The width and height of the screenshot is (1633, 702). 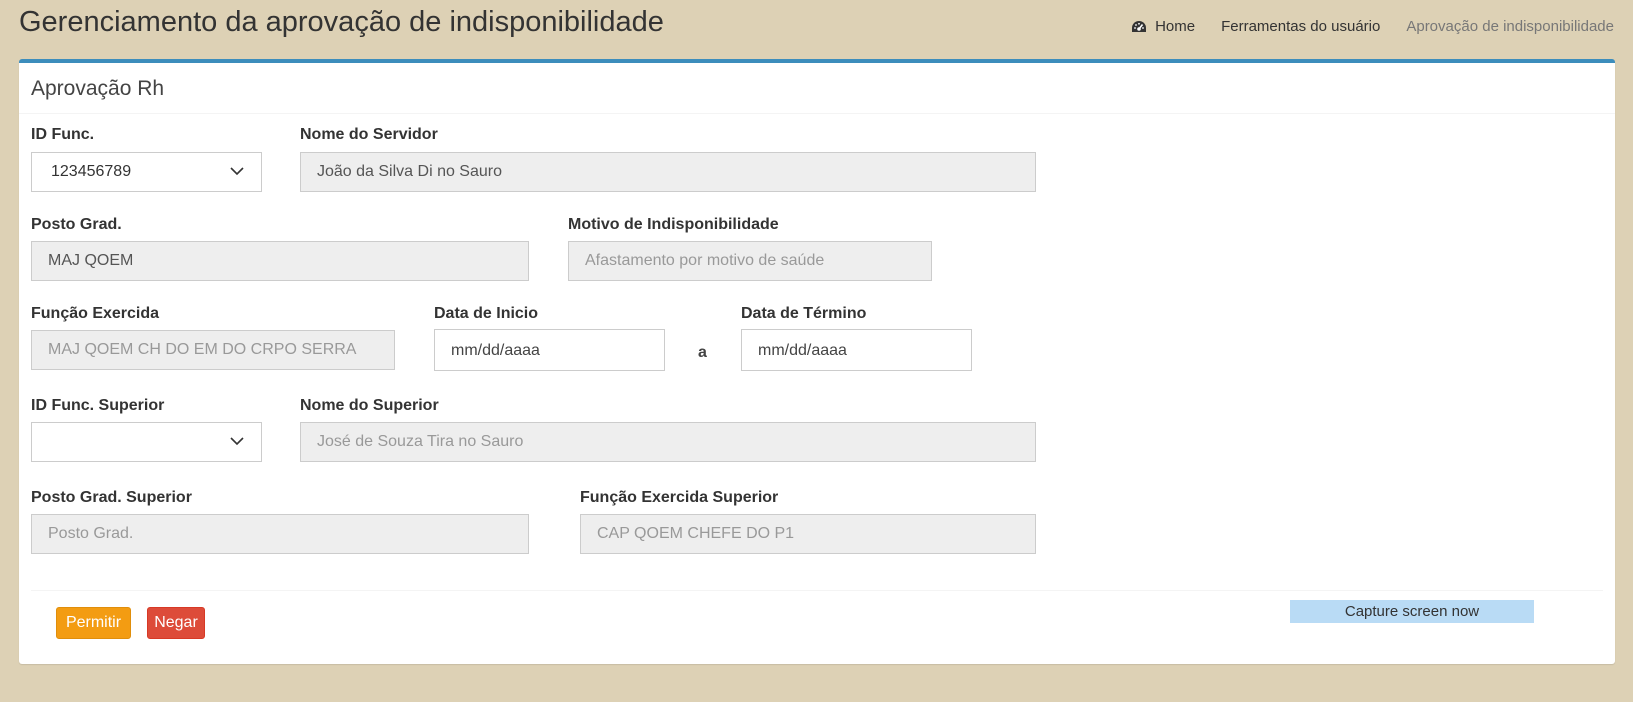 What do you see at coordinates (76, 224) in the screenshot?
I see `posto-grad-label: Posto Grad.` at bounding box center [76, 224].